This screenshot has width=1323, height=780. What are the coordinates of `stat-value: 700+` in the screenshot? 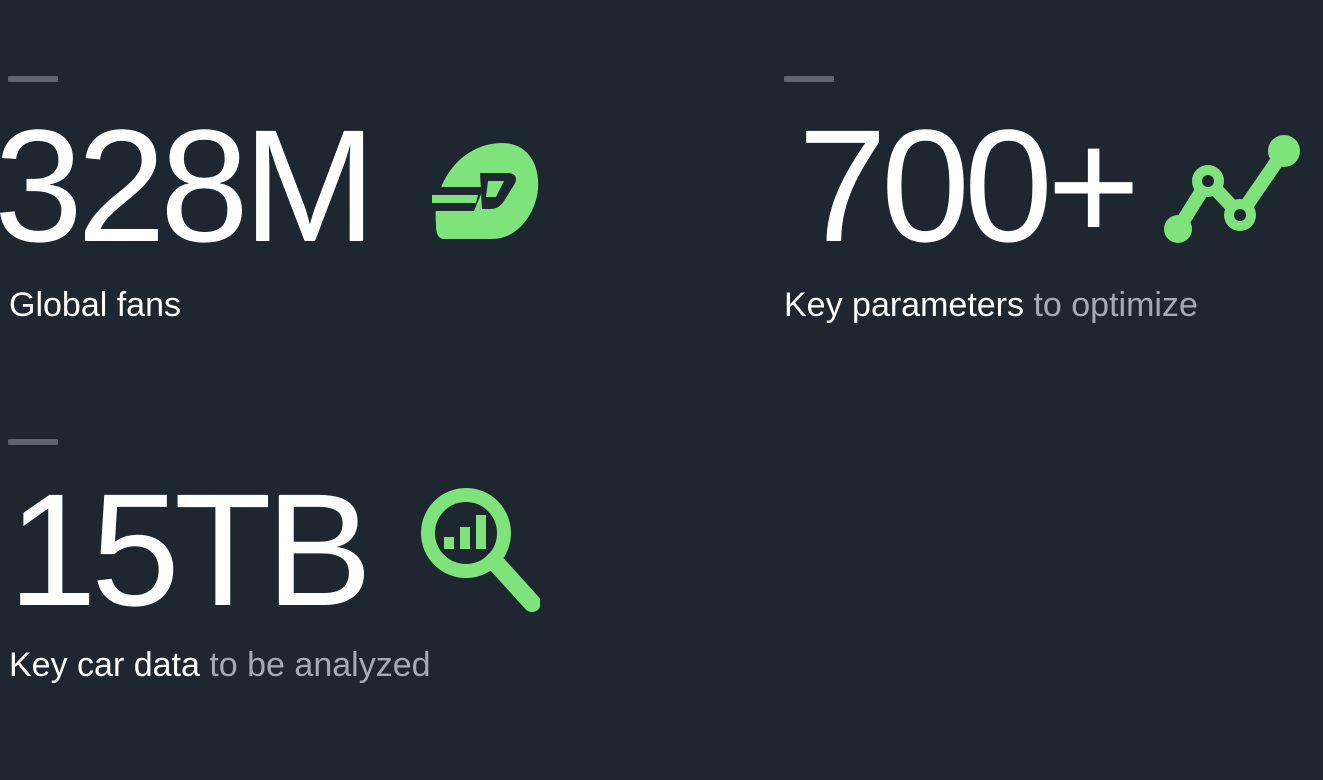 It's located at (969, 185).